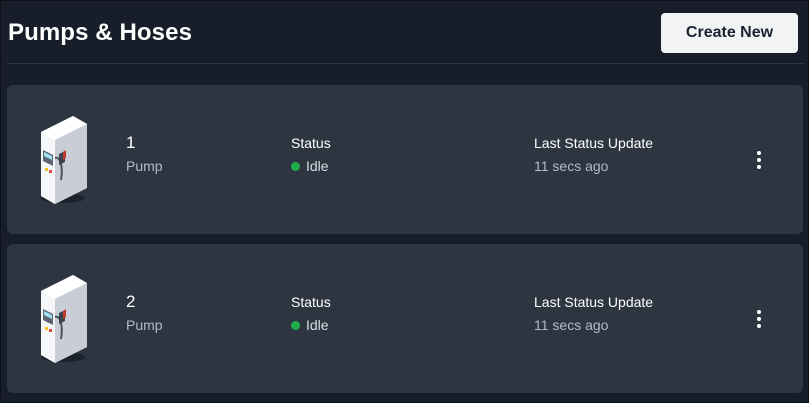  Describe the element at coordinates (131, 142) in the screenshot. I see `pump-number: 1` at that location.